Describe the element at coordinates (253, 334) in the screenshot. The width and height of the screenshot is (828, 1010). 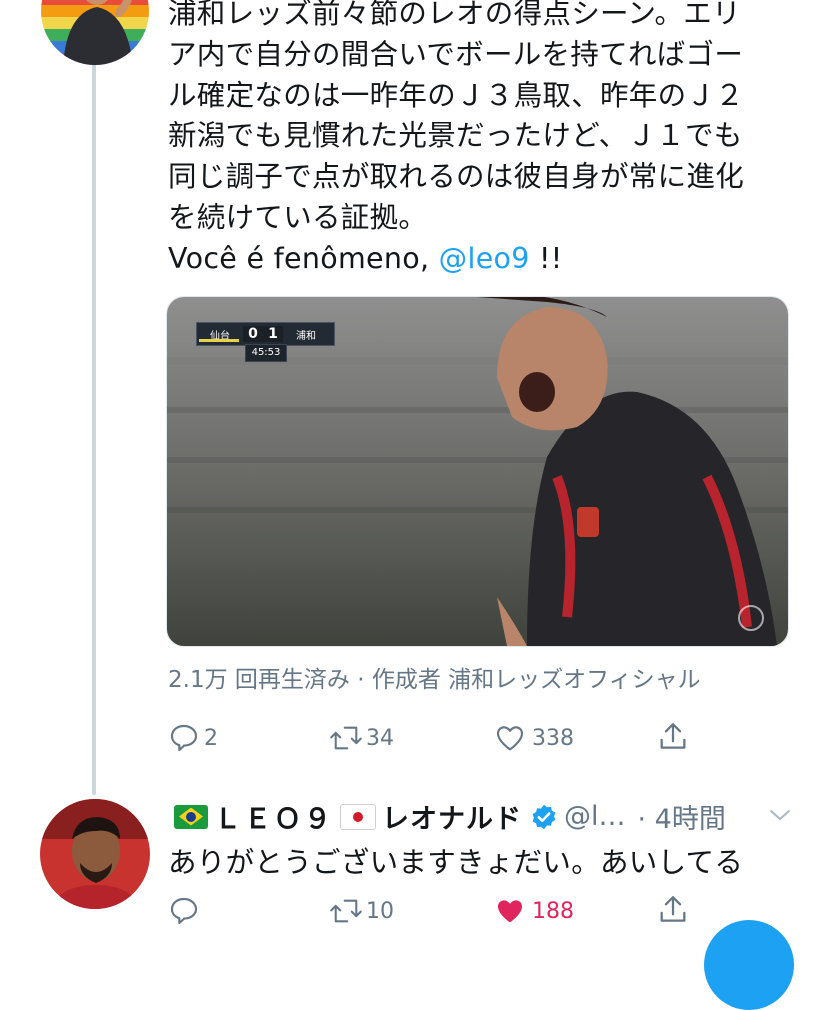
I see `home-score: 0` at that location.